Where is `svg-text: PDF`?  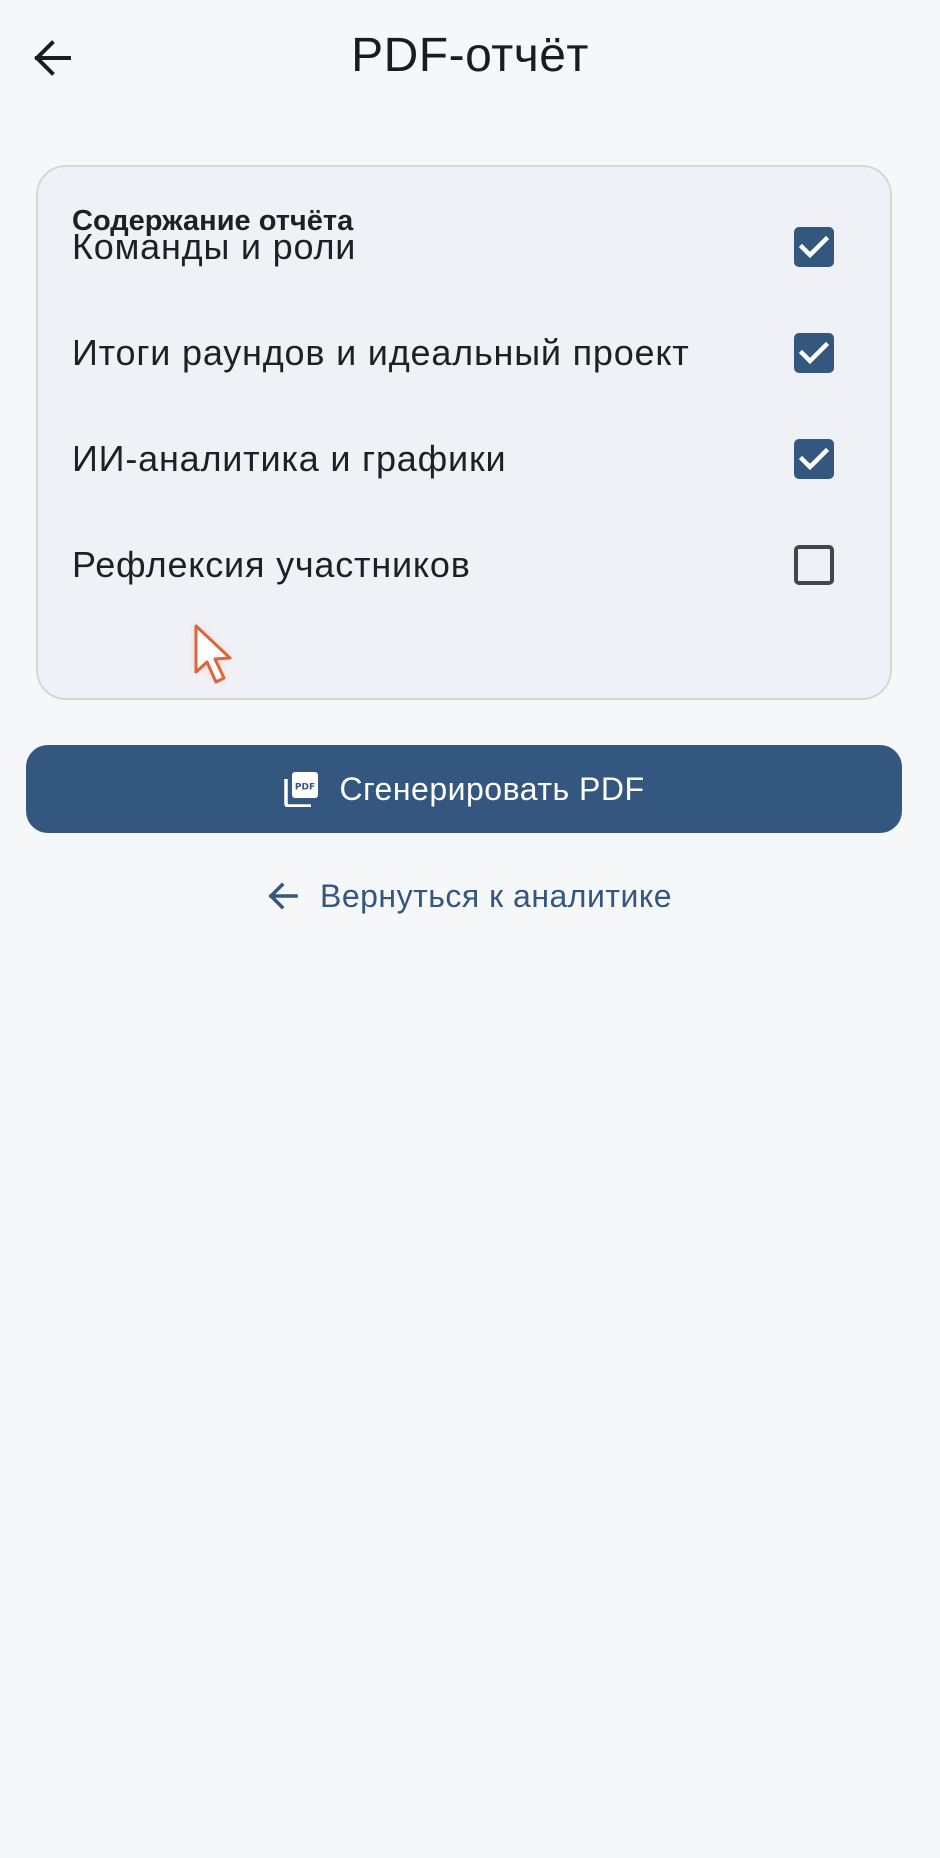 svg-text: PDF is located at coordinates (305, 788).